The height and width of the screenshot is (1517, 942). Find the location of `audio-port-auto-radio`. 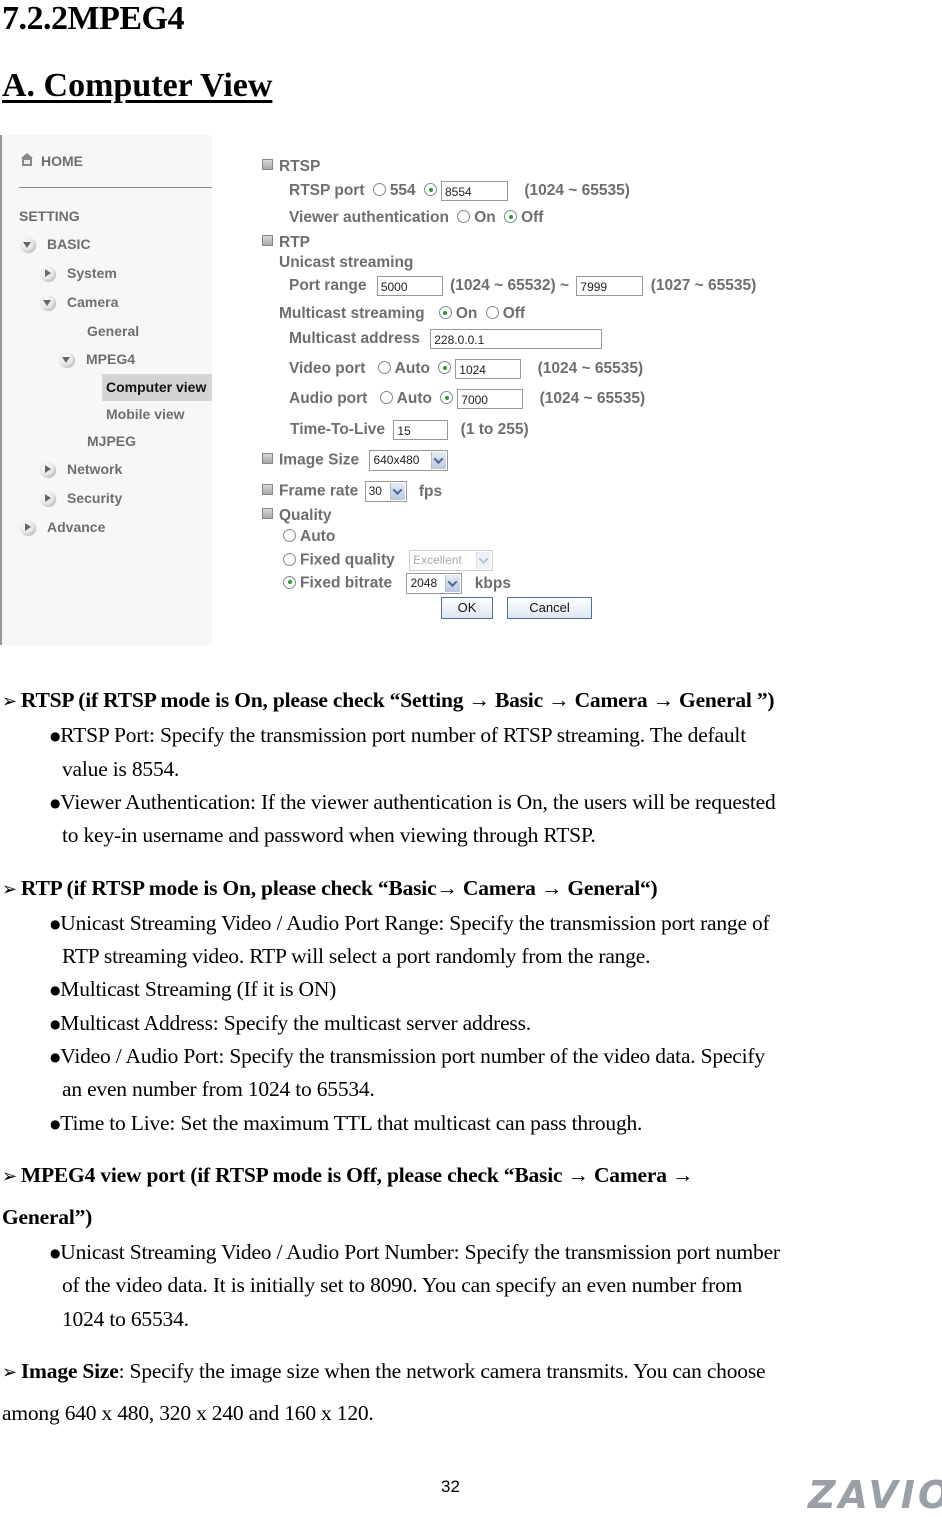

audio-port-auto-radio is located at coordinates (386, 398).